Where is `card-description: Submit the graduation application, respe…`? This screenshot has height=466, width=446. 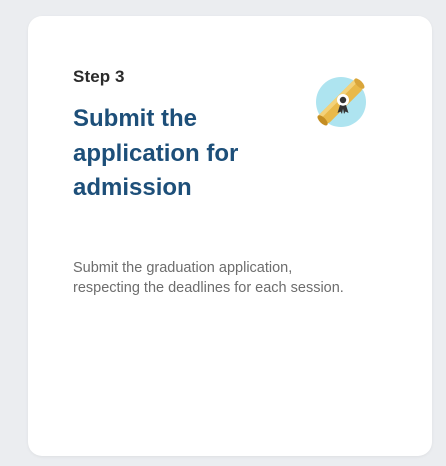
card-description: Submit the graduation application, respe… is located at coordinates (208, 278).